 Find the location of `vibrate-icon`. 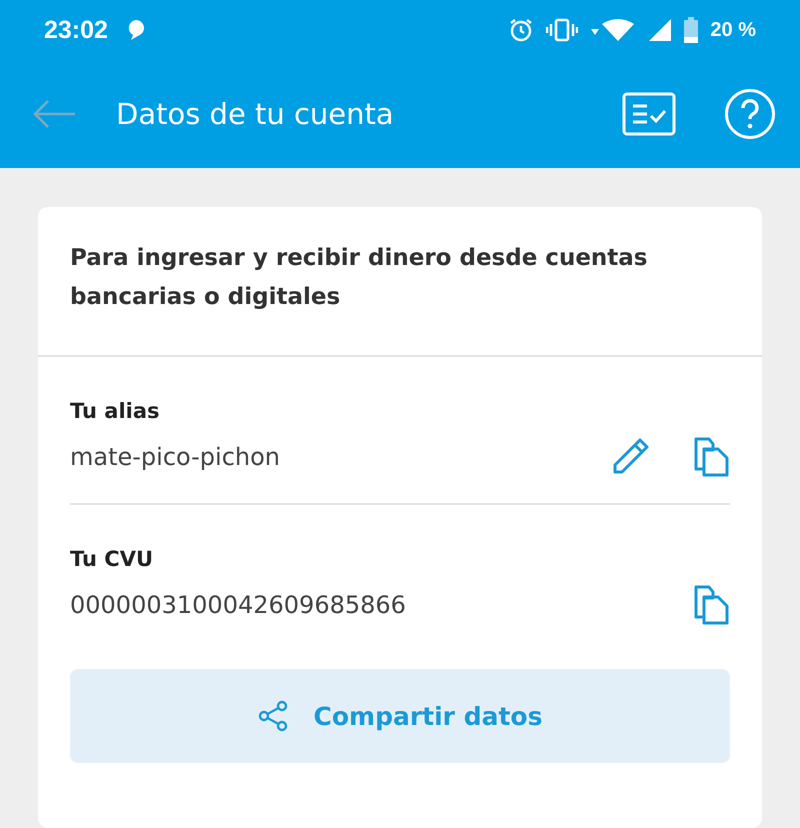

vibrate-icon is located at coordinates (562, 30).